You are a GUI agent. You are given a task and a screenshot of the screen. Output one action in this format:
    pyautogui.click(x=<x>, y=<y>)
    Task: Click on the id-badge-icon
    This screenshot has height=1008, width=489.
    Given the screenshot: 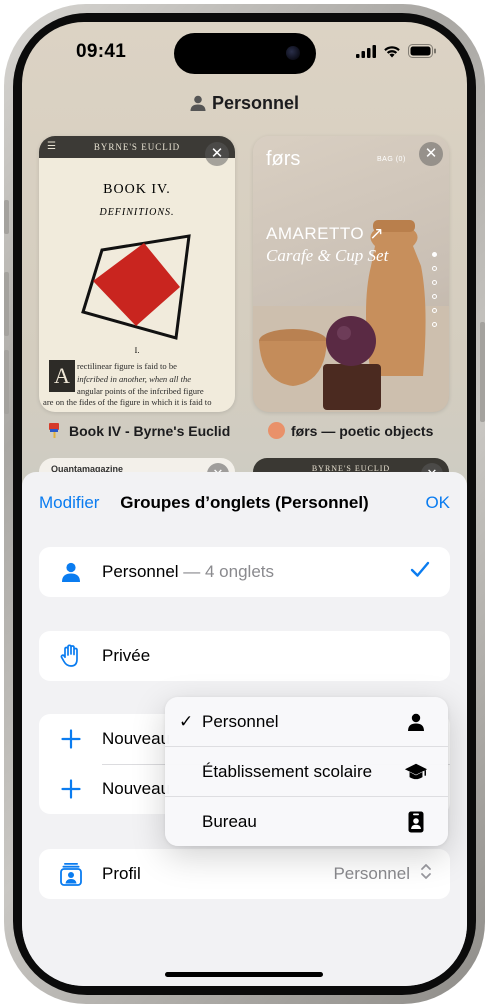 What is the action you would take?
    pyautogui.click(x=416, y=822)
    